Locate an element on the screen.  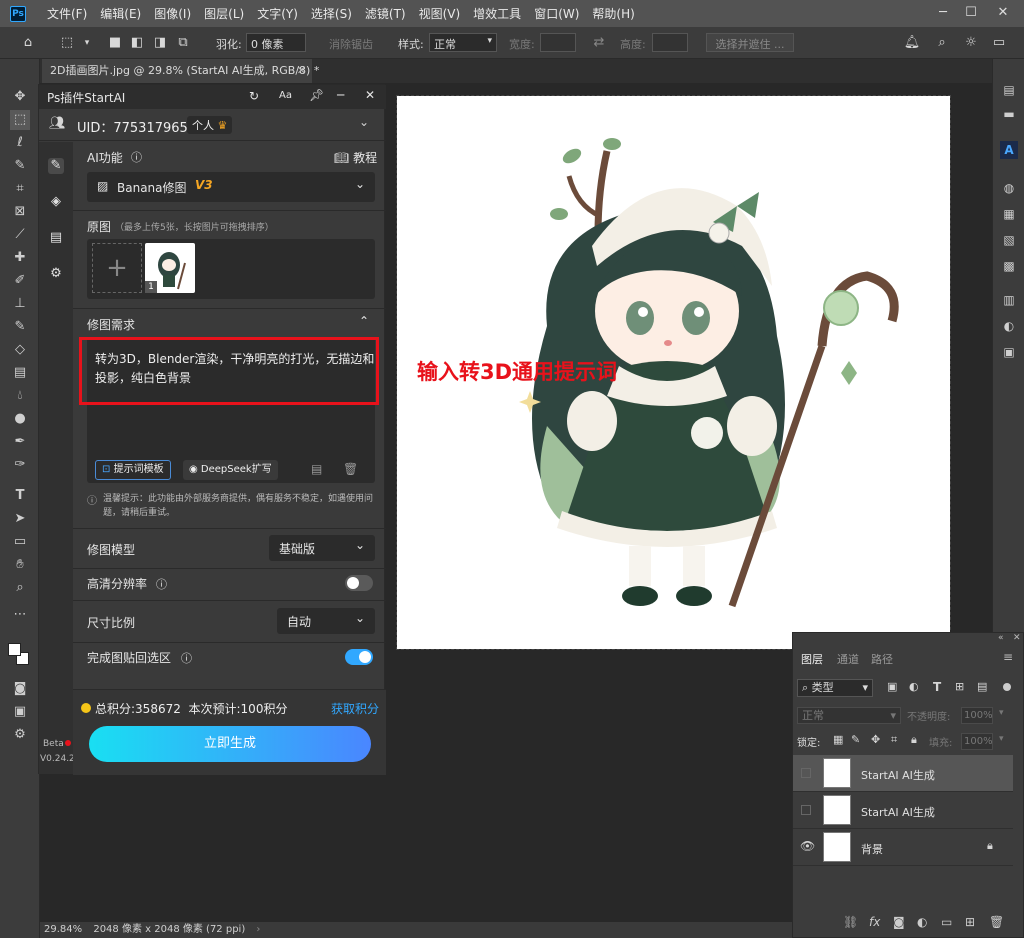
prompt-text: 转为3D，Blender渲染，干净明亮的打光，无描边和投影，纯白色背景 is located at coordinates (235, 369).